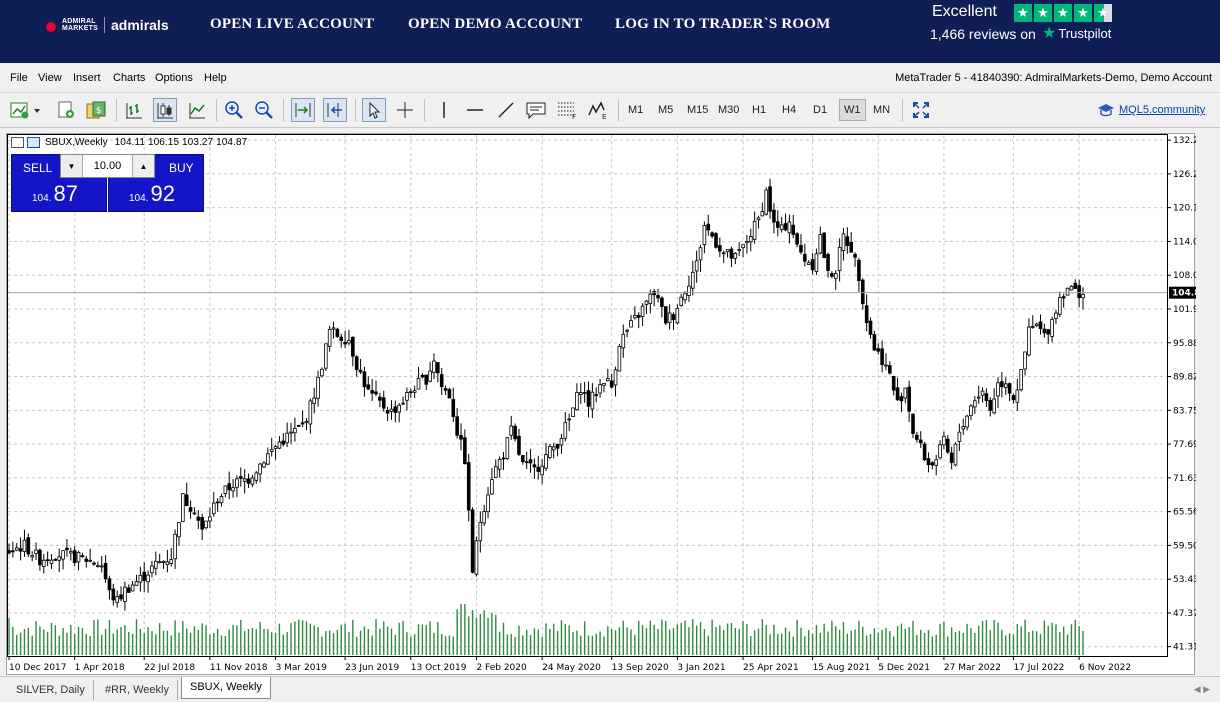  What do you see at coordinates (964, 12) in the screenshot?
I see `trustpilot-rating: Excellent` at bounding box center [964, 12].